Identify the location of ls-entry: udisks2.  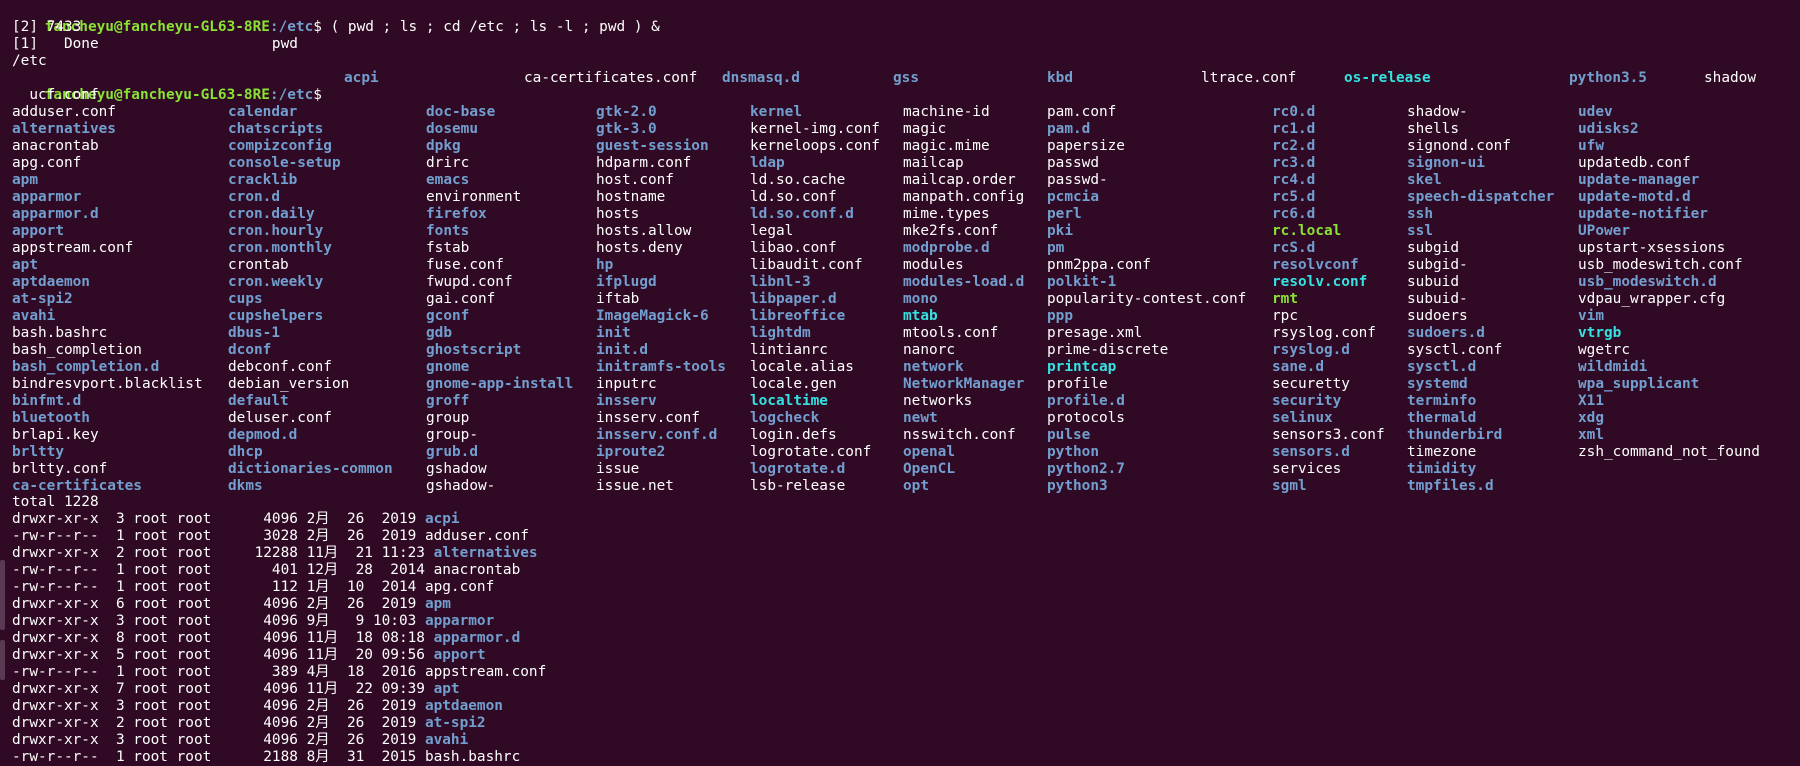
(1608, 129).